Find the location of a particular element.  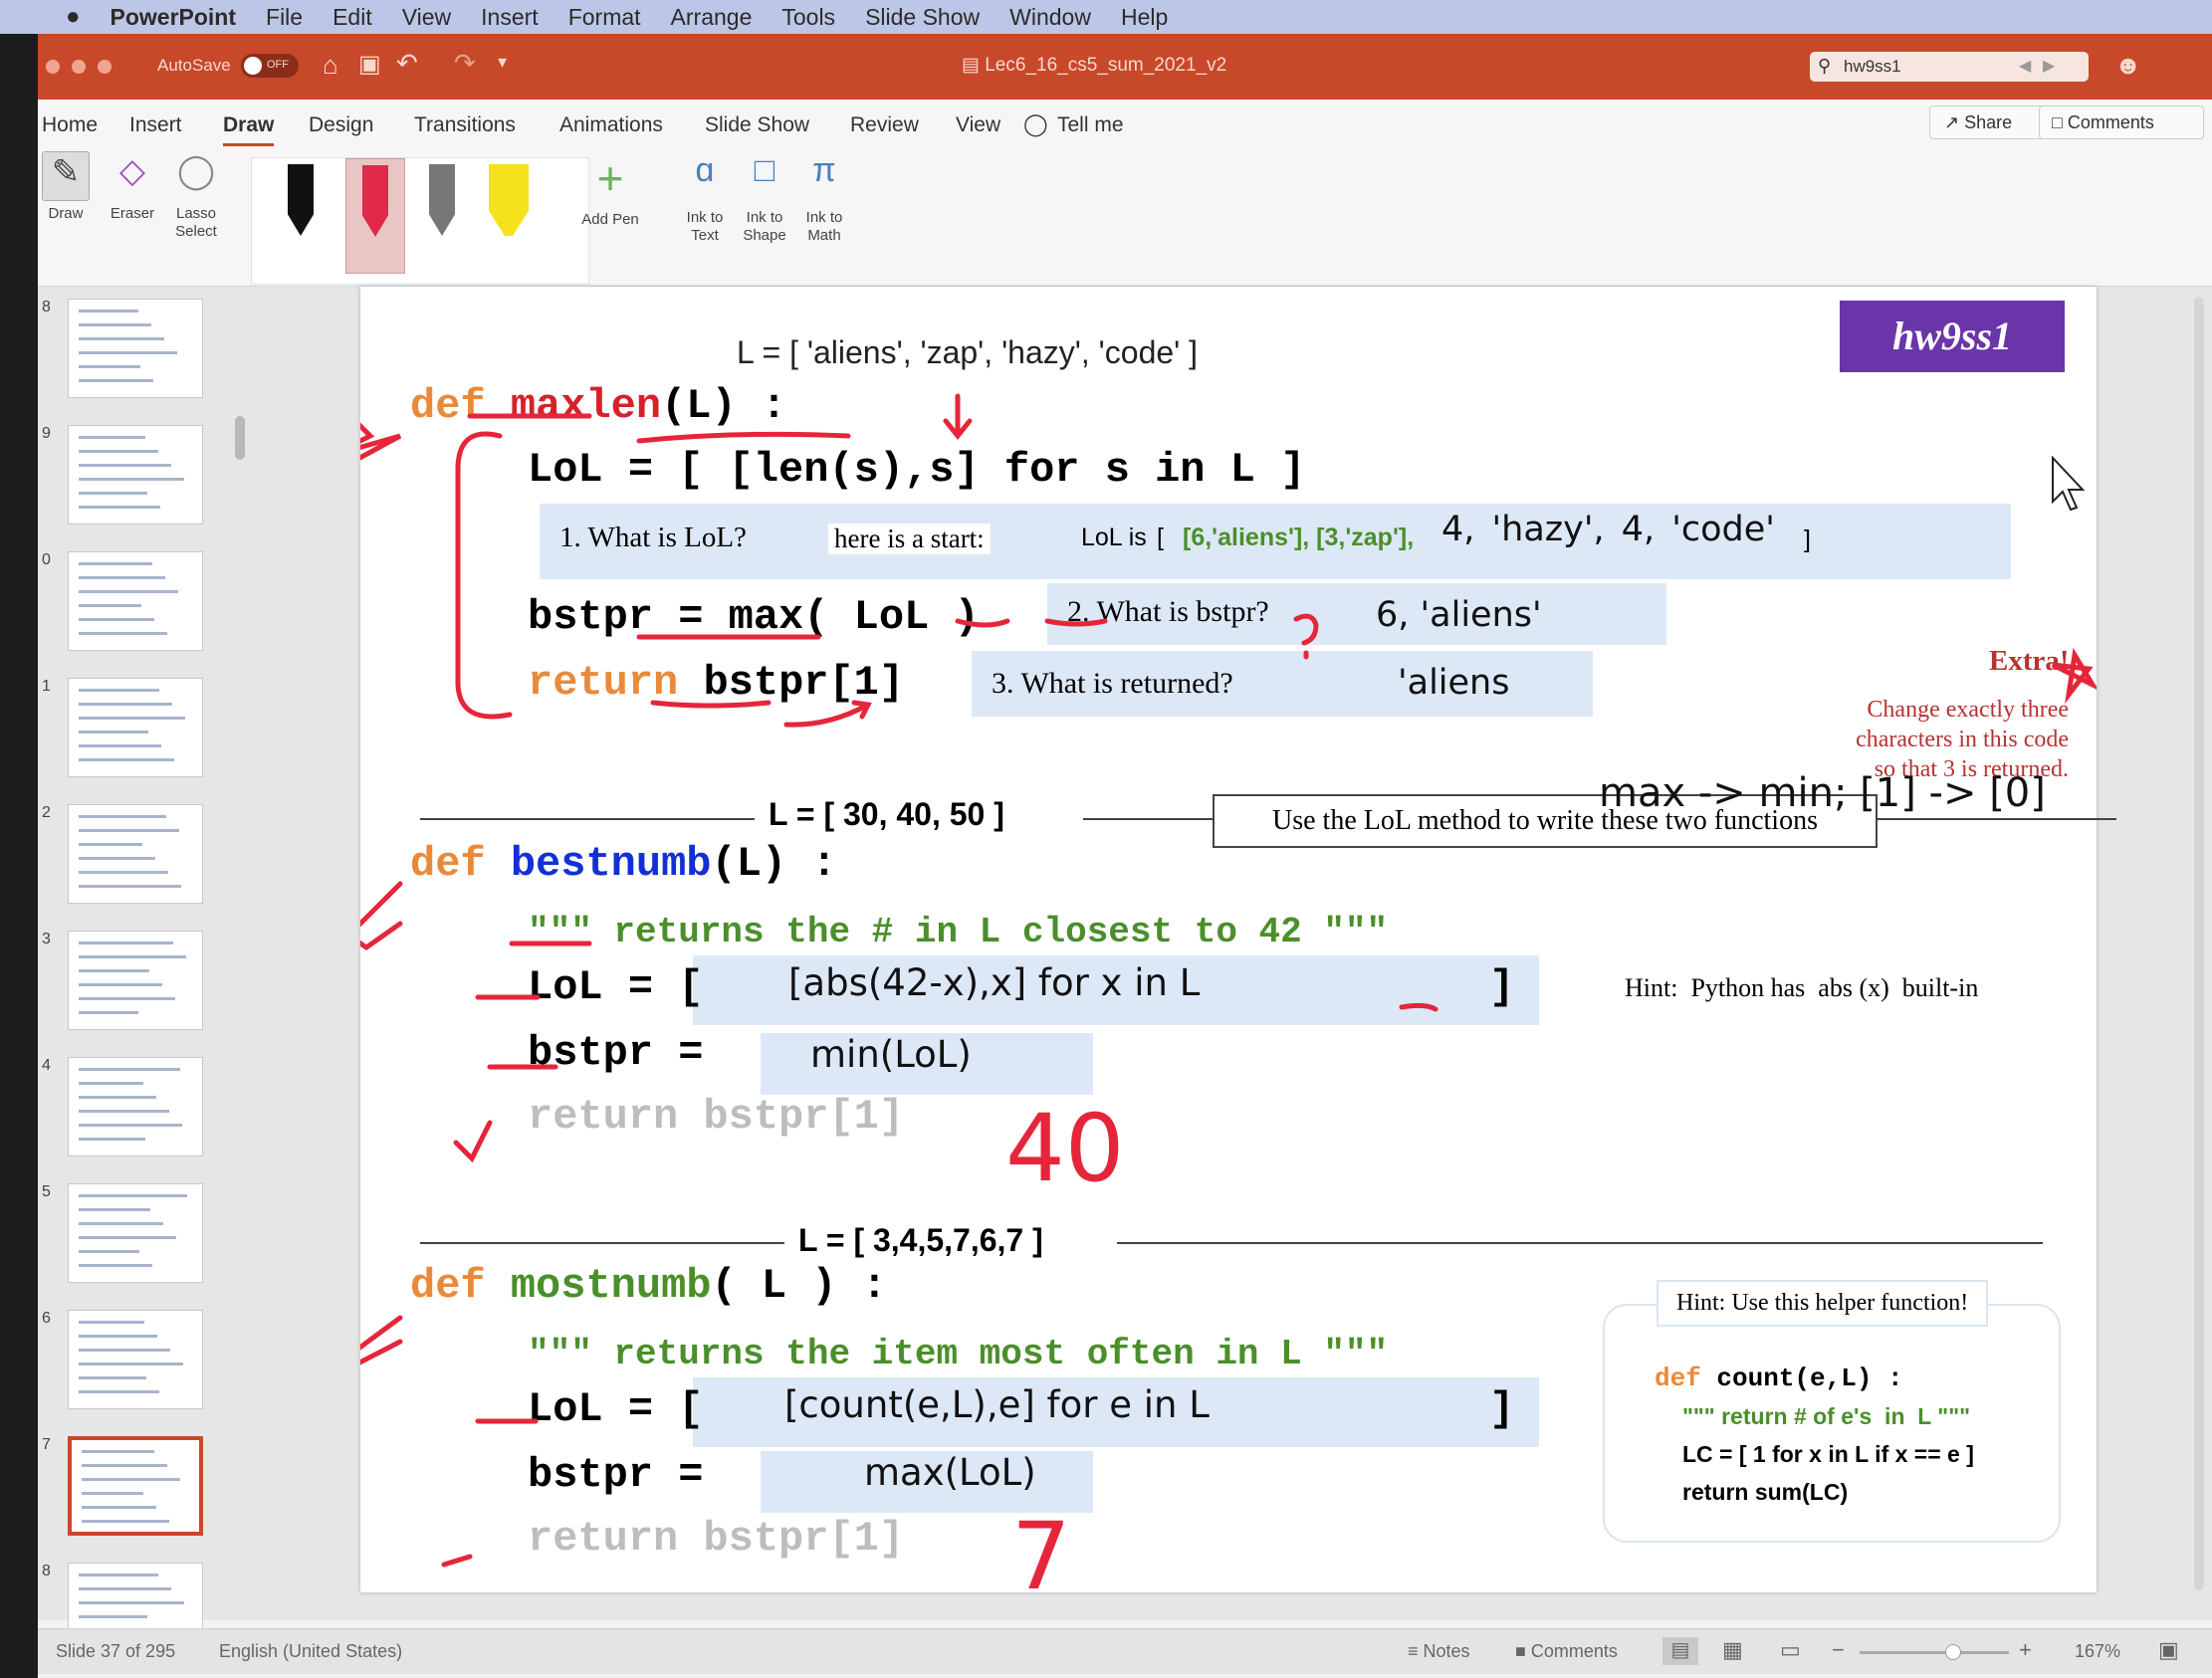

tab-draw: Draw is located at coordinates (249, 129).